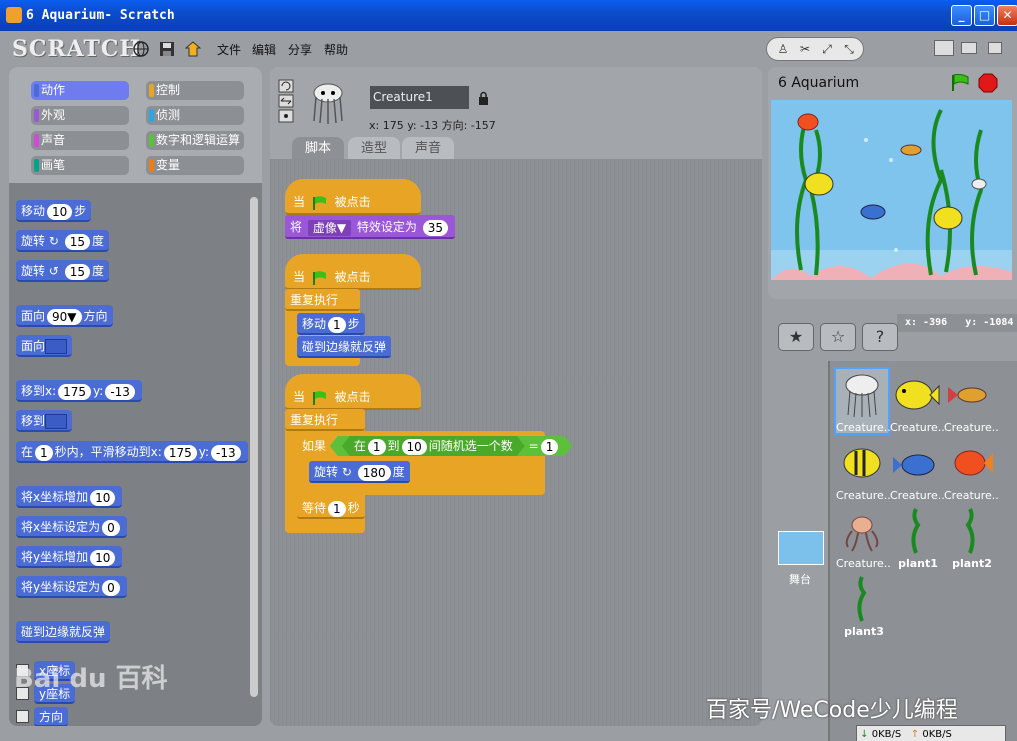 The height and width of the screenshot is (741, 1017). I want to click on block-turn-180: 旋转 ↻ 180 度, so click(359, 472).